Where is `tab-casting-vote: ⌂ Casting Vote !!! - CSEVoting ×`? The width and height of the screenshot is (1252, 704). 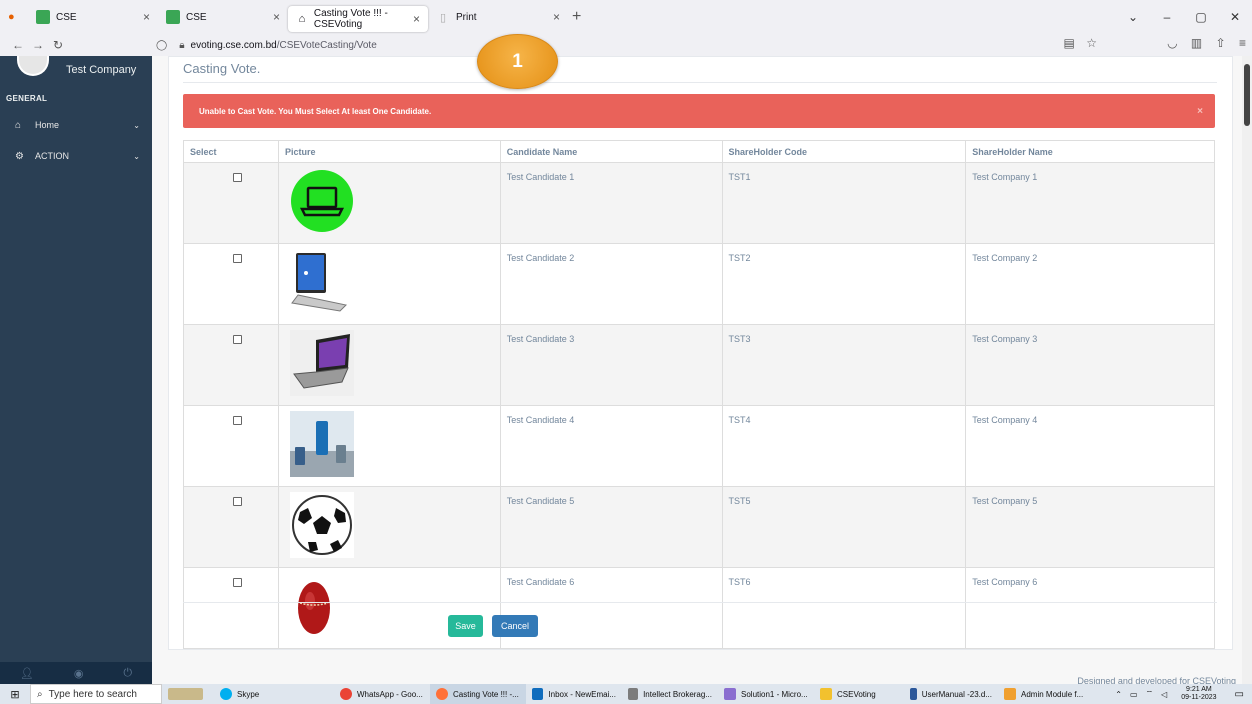
tab-casting-vote: ⌂ Casting Vote !!! - CSEVoting × is located at coordinates (358, 19).